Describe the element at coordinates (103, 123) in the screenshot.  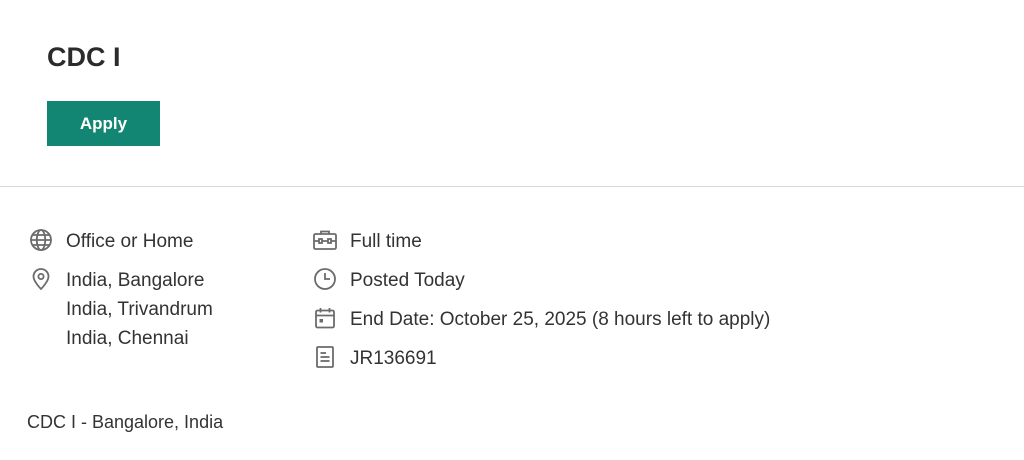
I see `apply-button: Apply` at that location.